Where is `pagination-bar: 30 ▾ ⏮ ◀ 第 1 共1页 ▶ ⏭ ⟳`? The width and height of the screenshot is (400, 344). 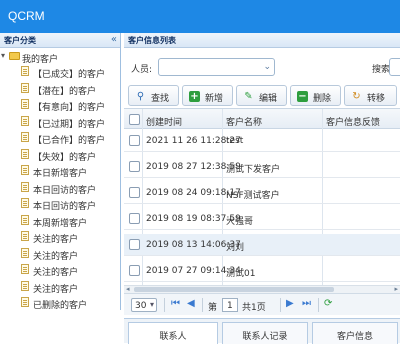
pagination-bar: 30 ▾ ⏮ ◀ 第 1 共1页 ▶ ⏭ ⟳ is located at coordinates (262, 304).